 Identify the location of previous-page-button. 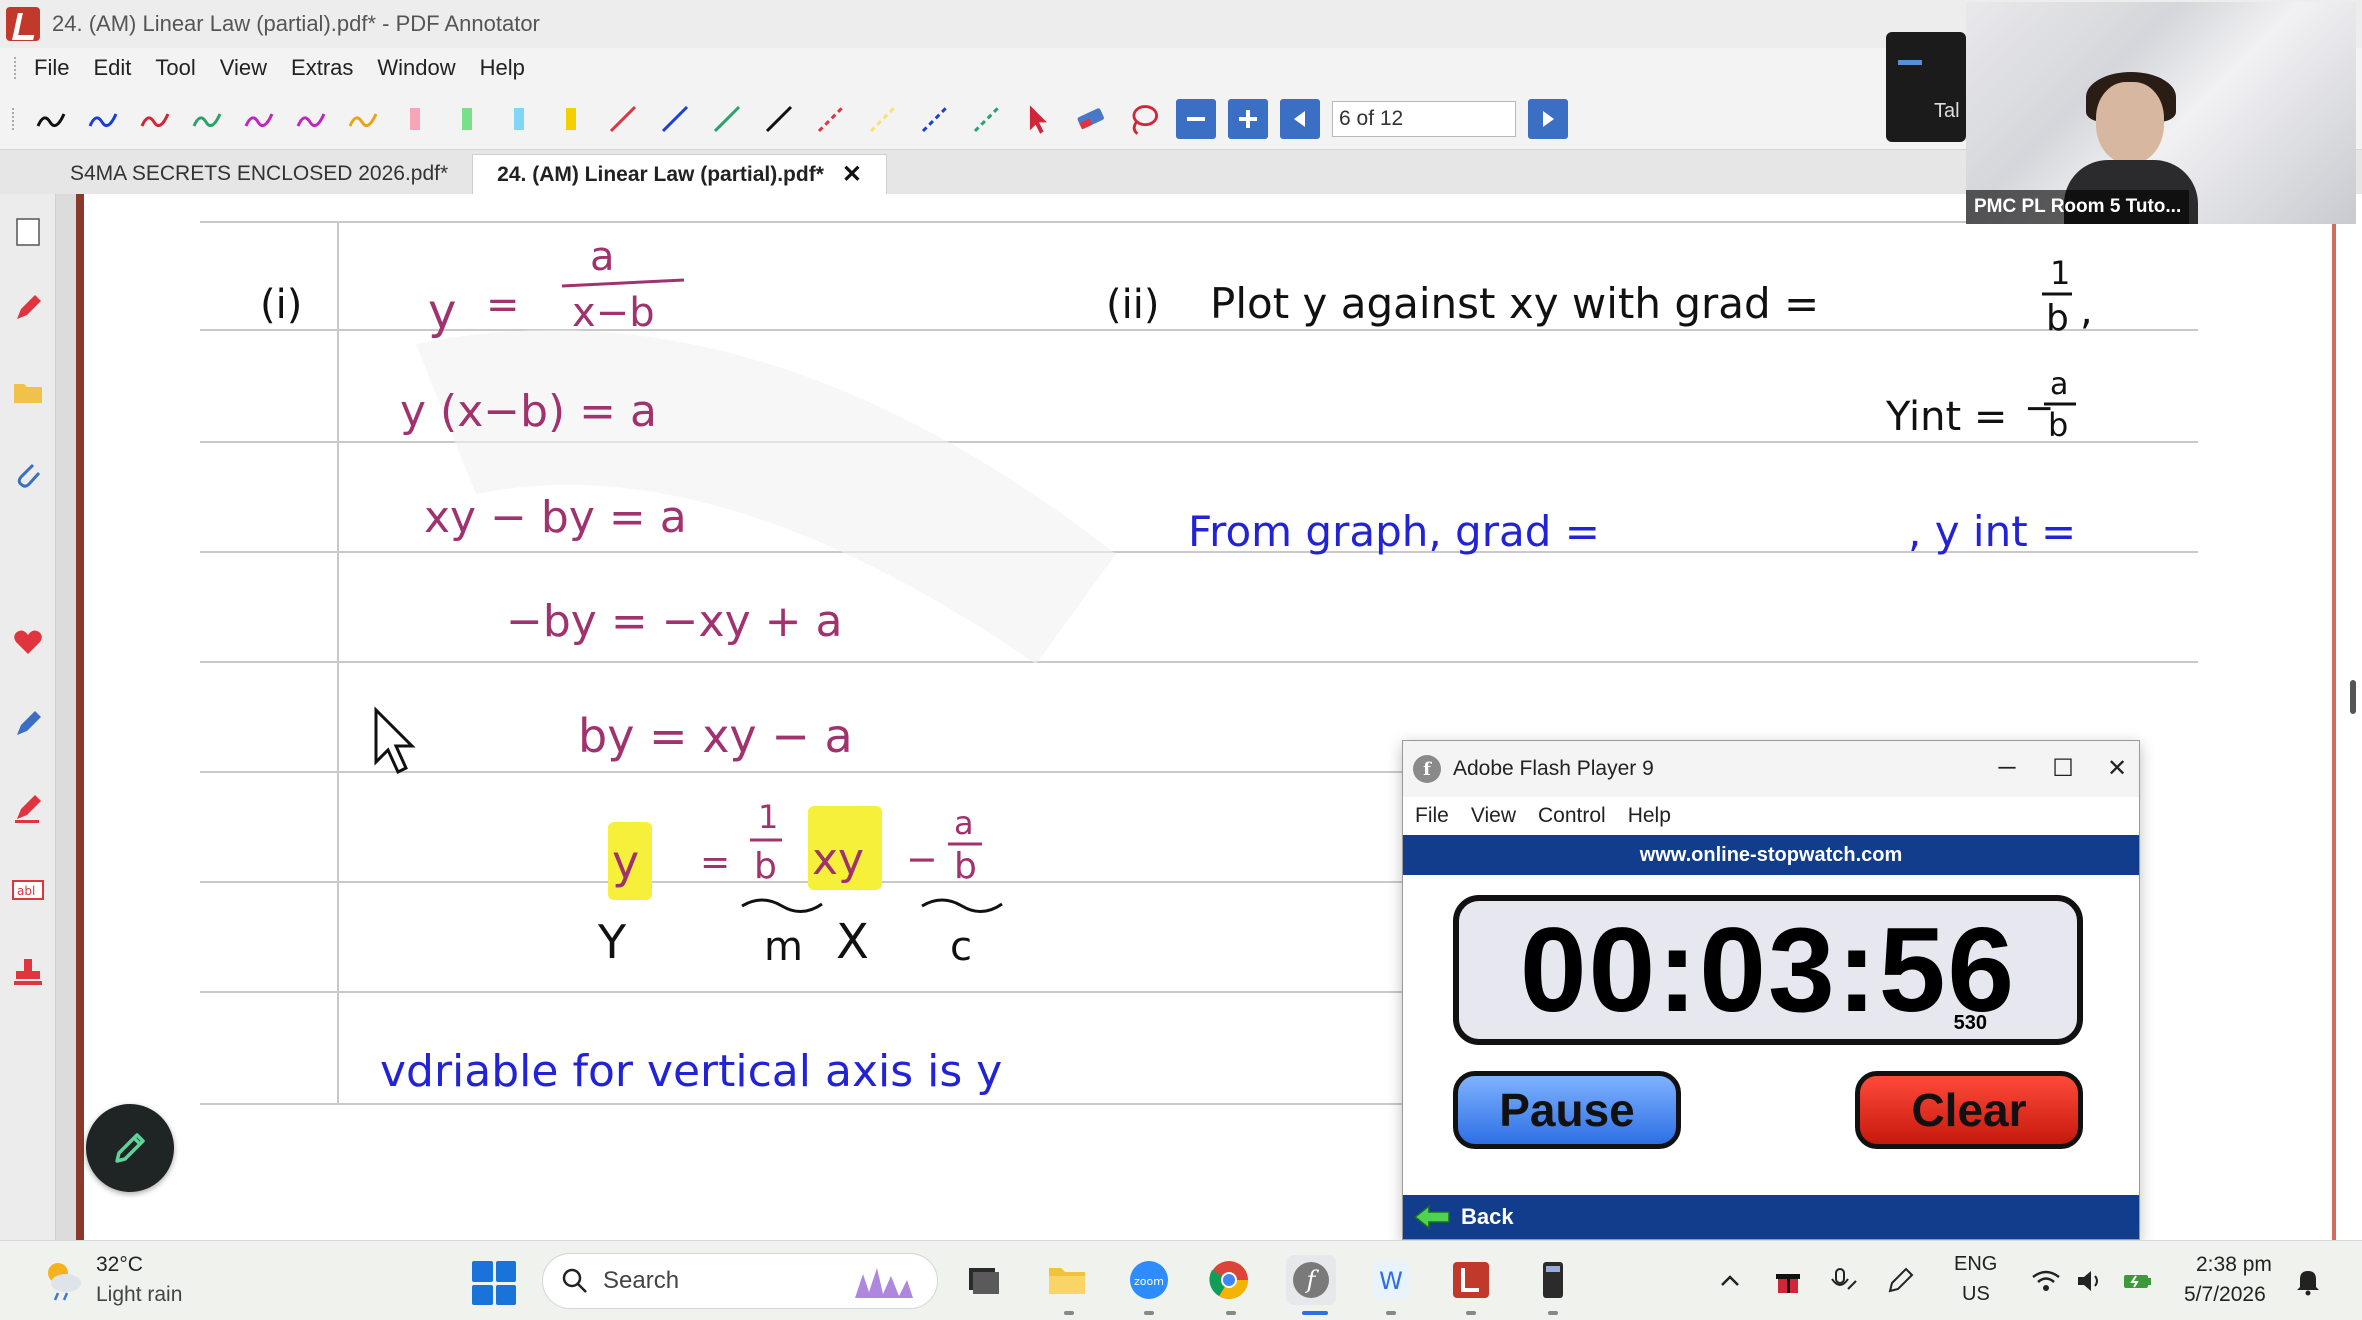
(1300, 118).